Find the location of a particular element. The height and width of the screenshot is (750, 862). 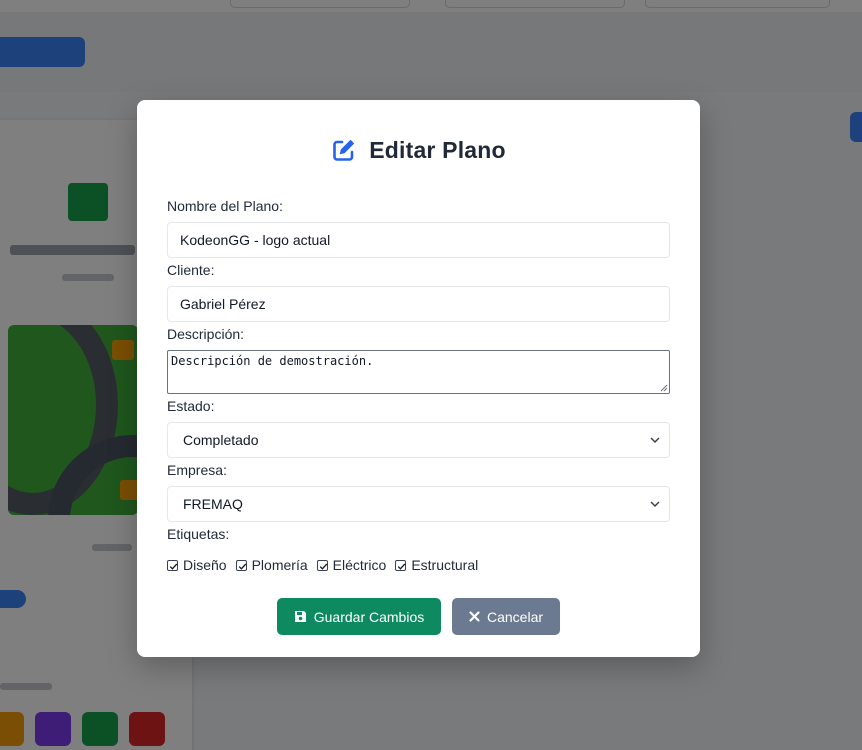

client-input is located at coordinates (418, 304).